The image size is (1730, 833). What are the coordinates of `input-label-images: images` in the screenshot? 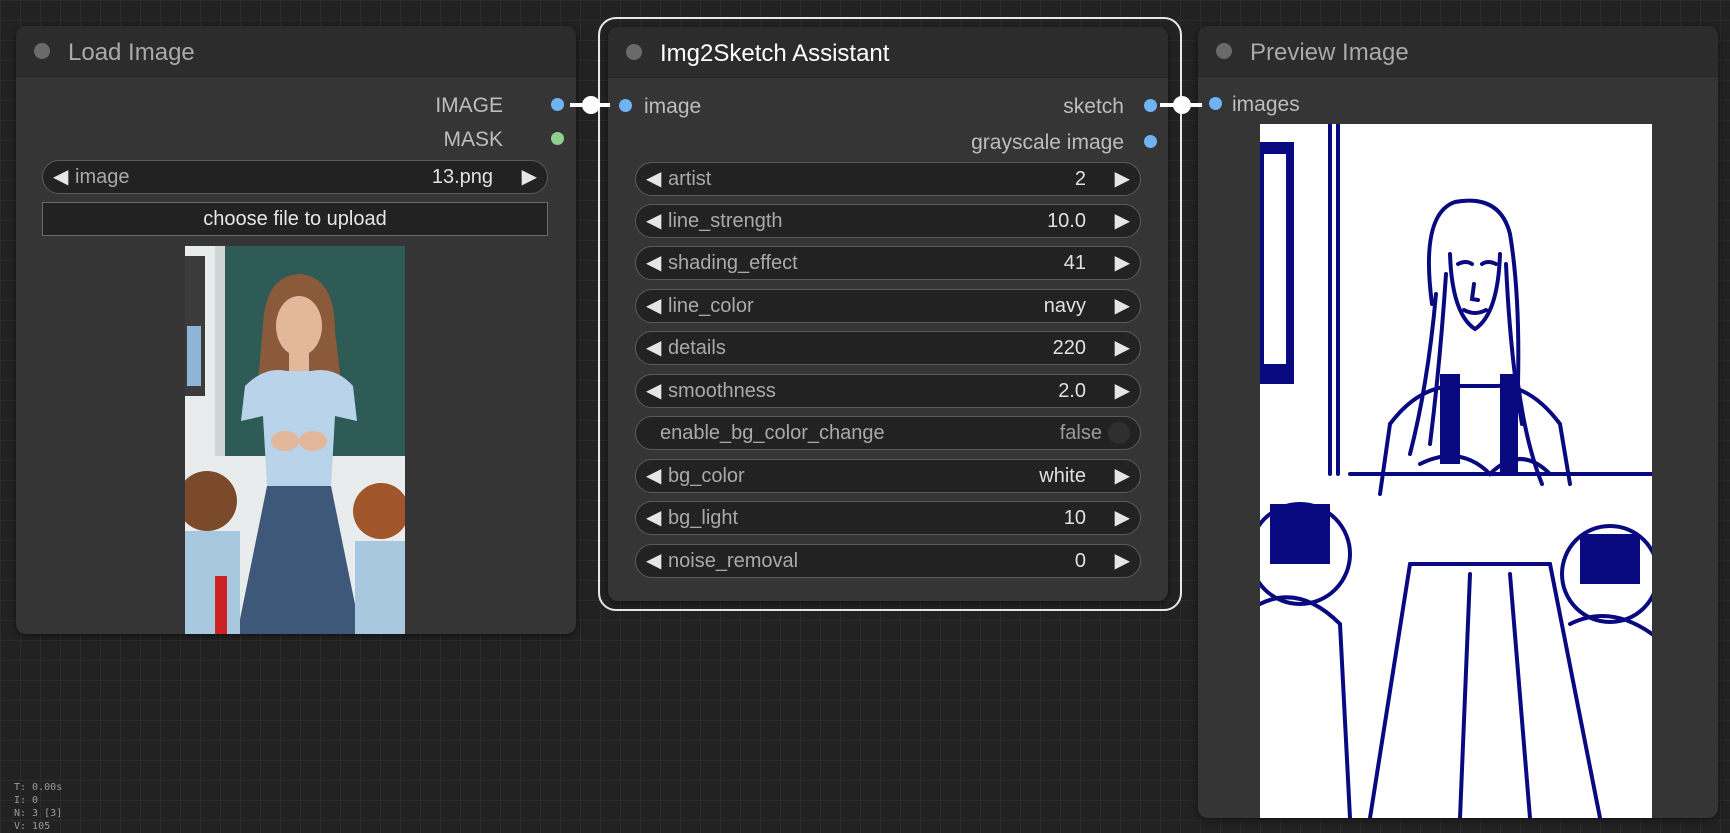 It's located at (1266, 104).